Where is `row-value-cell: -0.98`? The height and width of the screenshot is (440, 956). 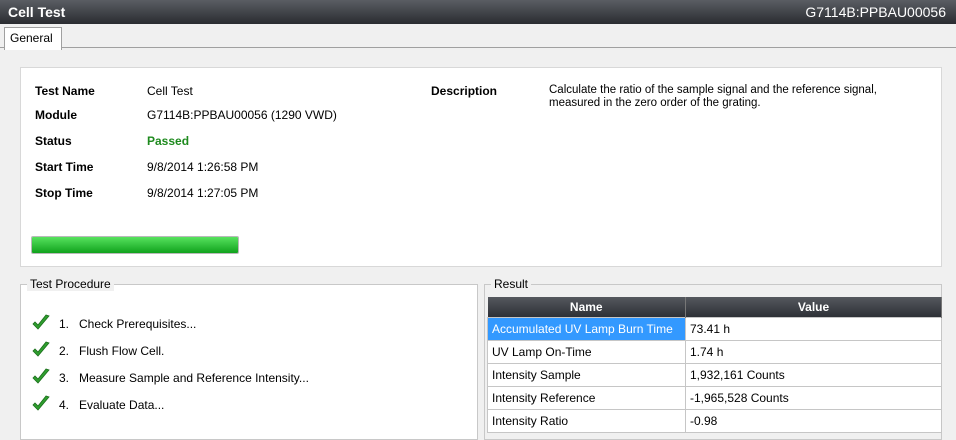
row-value-cell: -0.98 is located at coordinates (813, 421).